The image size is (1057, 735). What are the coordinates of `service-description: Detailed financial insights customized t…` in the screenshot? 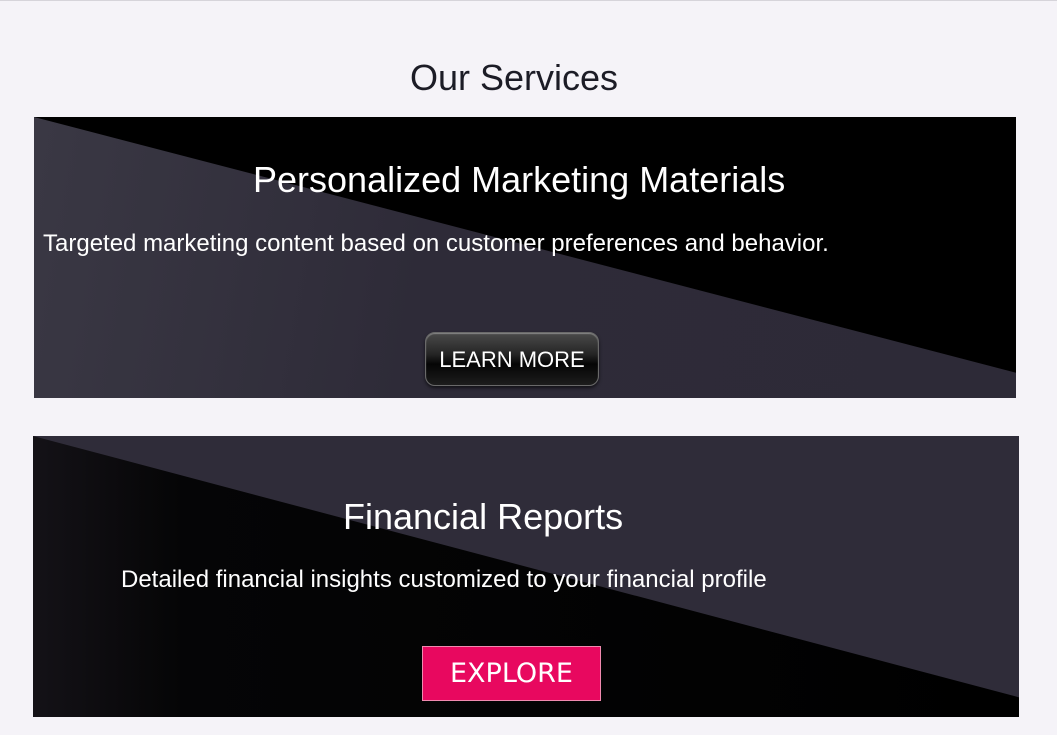 It's located at (444, 579).